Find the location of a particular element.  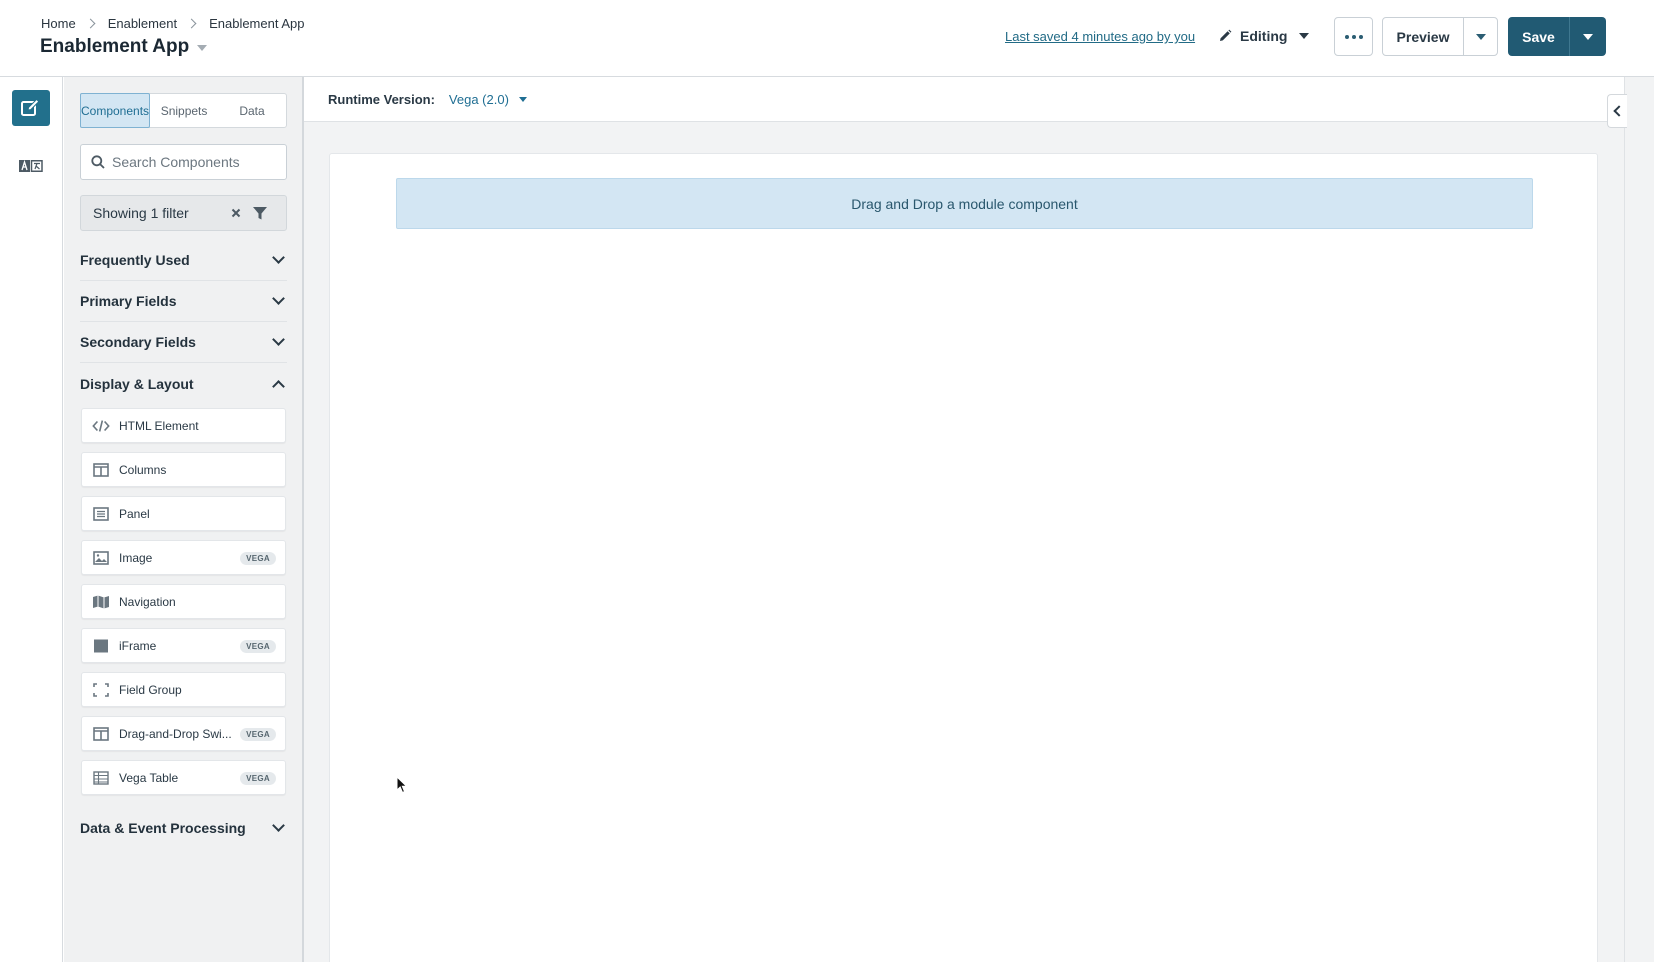

component-html-element: HTML Element is located at coordinates (183, 425).